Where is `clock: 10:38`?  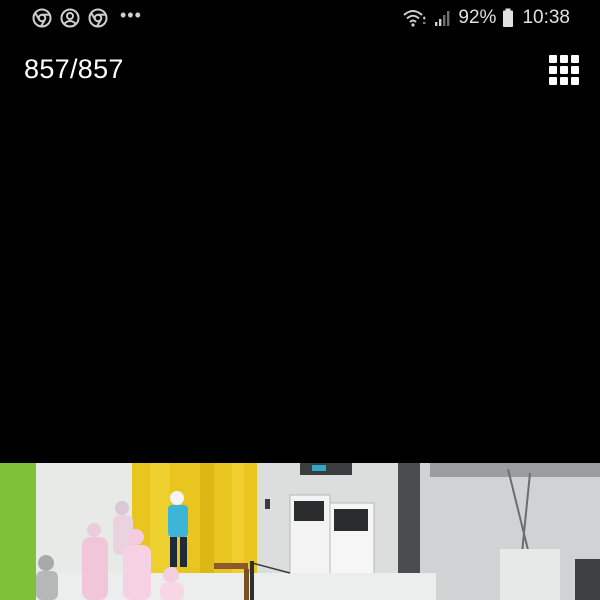
clock: 10:38 is located at coordinates (546, 17).